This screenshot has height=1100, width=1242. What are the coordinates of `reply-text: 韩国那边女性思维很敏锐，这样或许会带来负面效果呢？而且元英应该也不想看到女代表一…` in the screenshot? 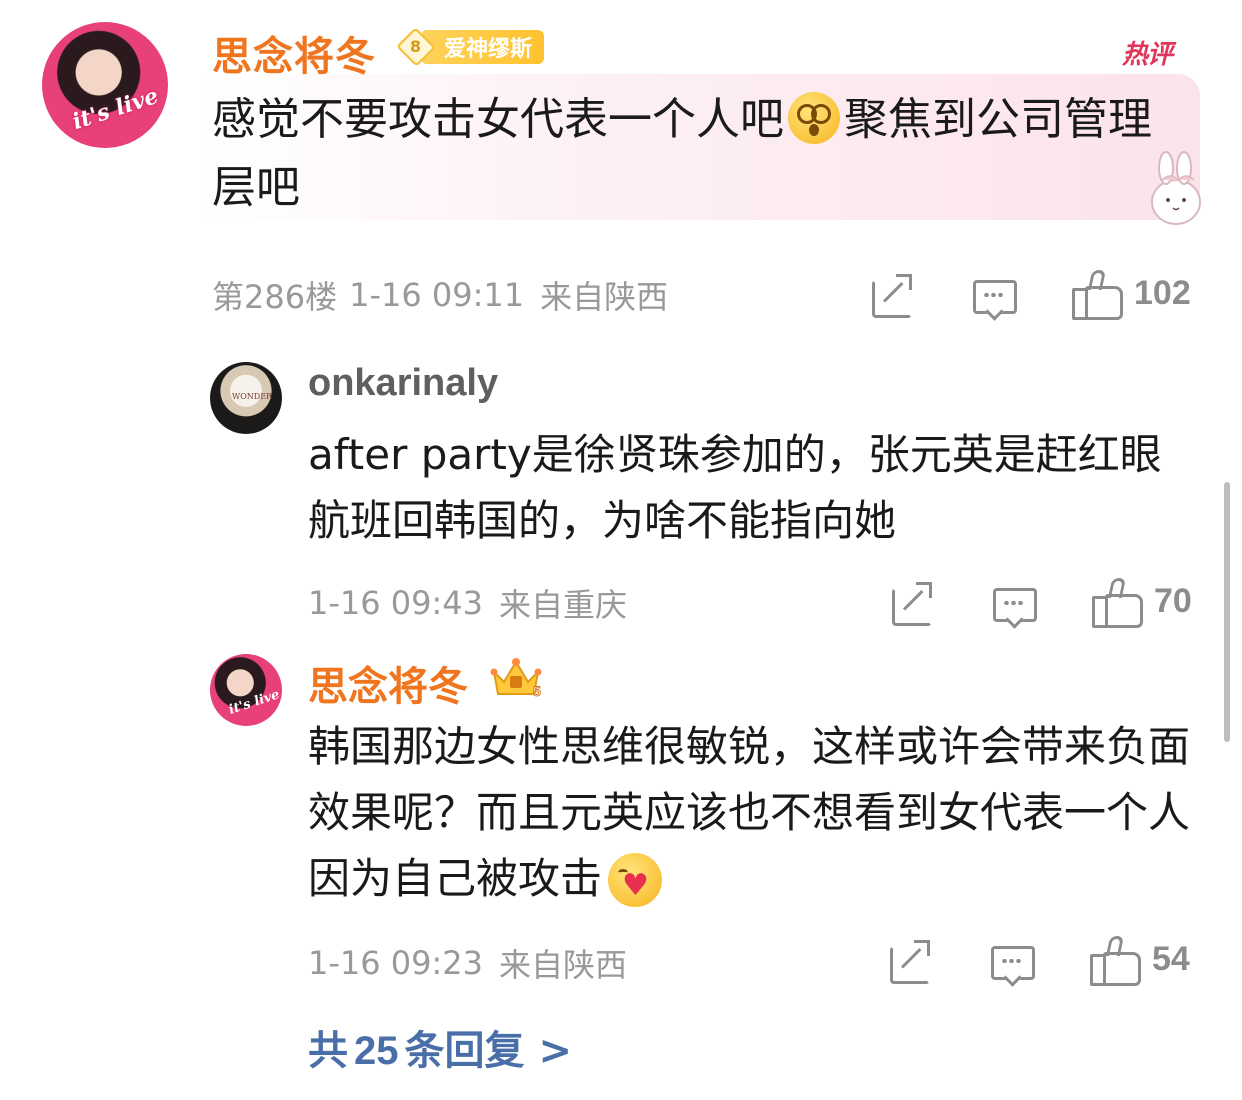 It's located at (753, 813).